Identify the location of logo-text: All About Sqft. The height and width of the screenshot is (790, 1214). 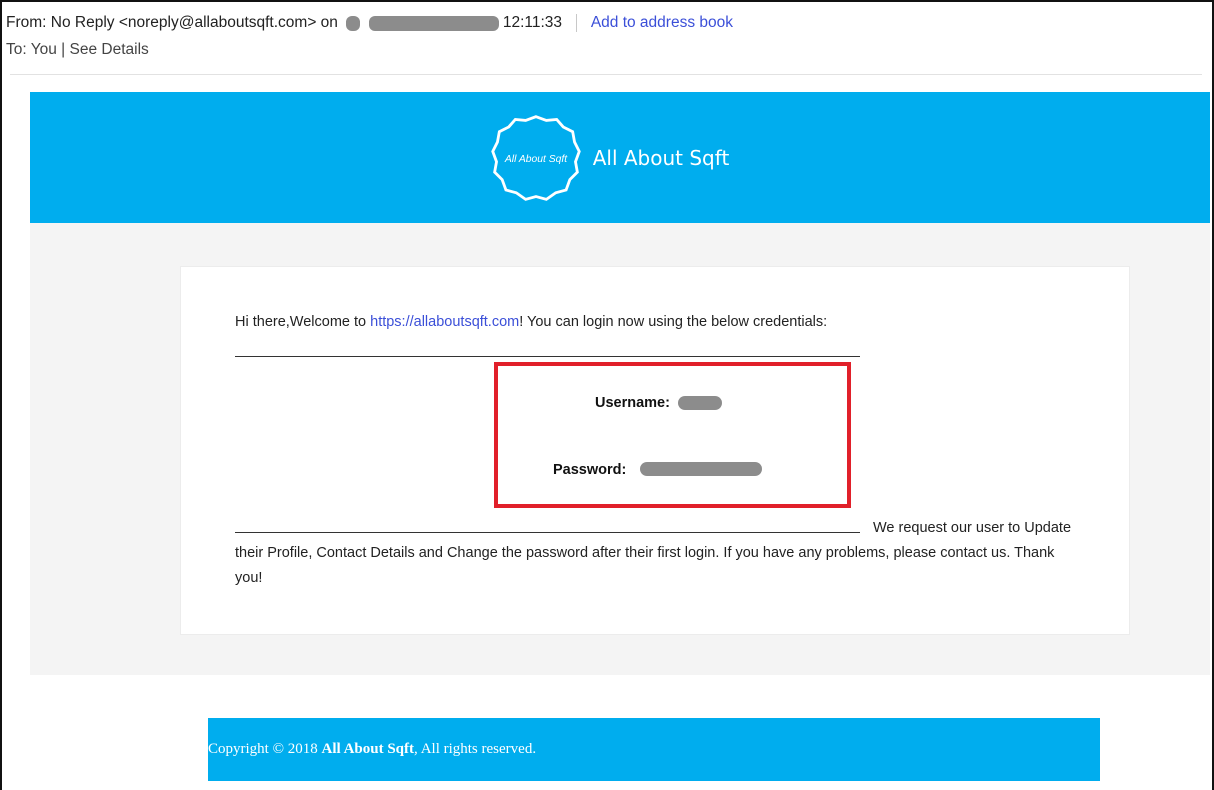
(536, 158).